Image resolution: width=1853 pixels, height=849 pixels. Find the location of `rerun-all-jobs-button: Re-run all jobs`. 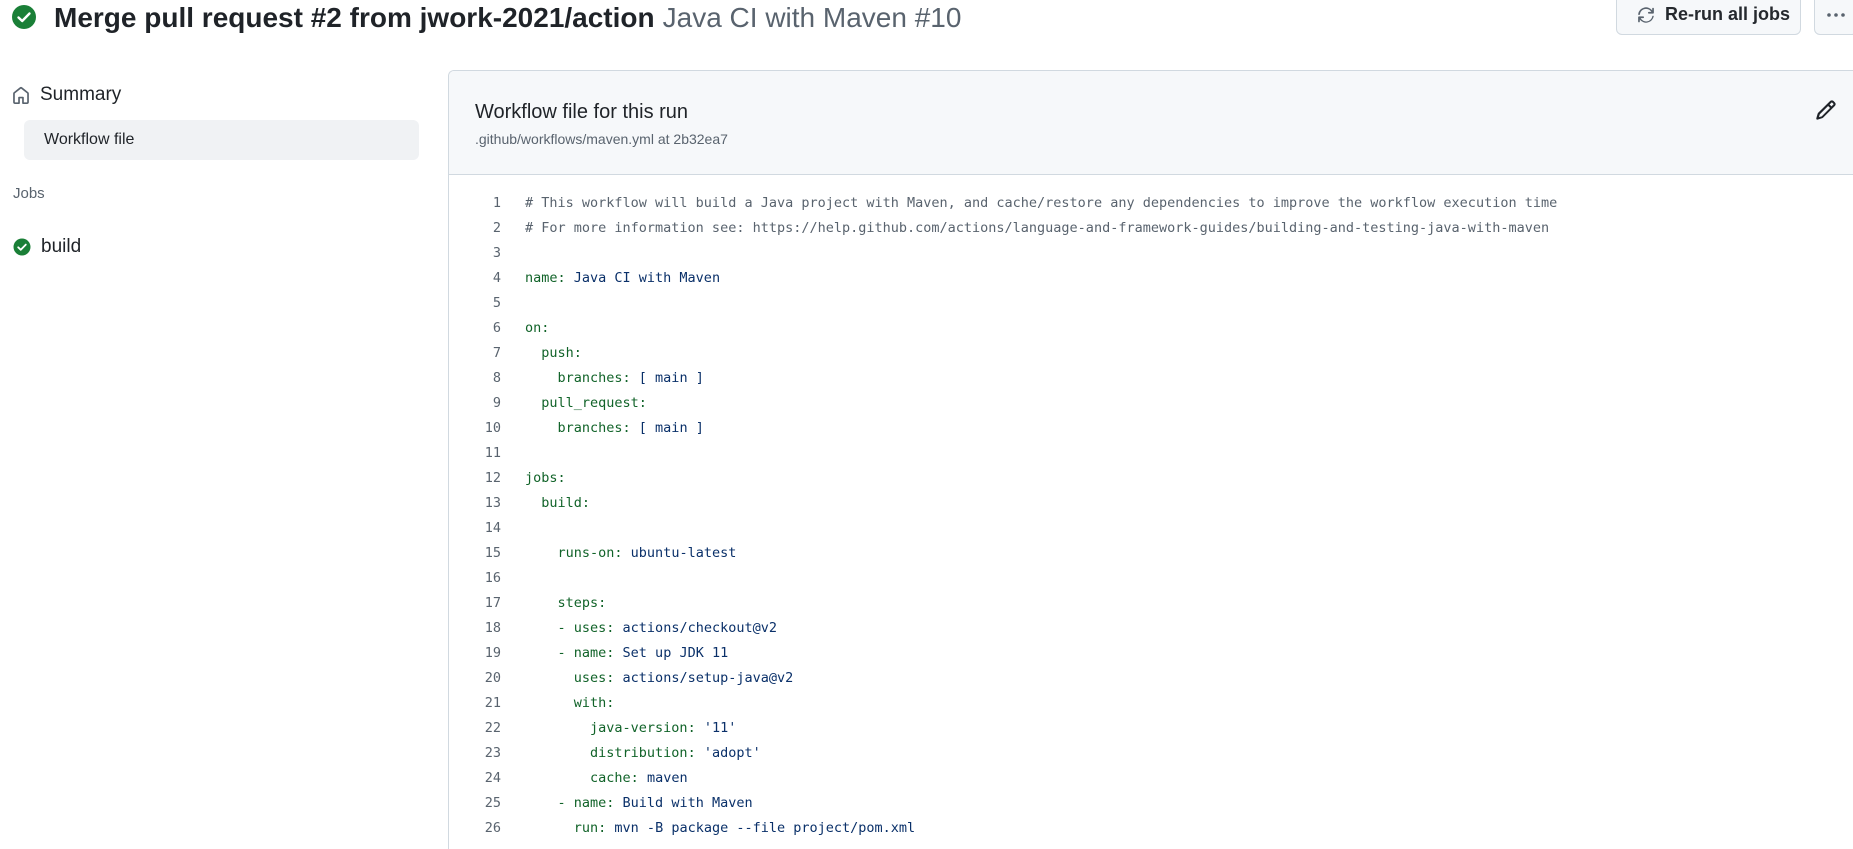

rerun-all-jobs-button: Re-run all jobs is located at coordinates (1708, 17).